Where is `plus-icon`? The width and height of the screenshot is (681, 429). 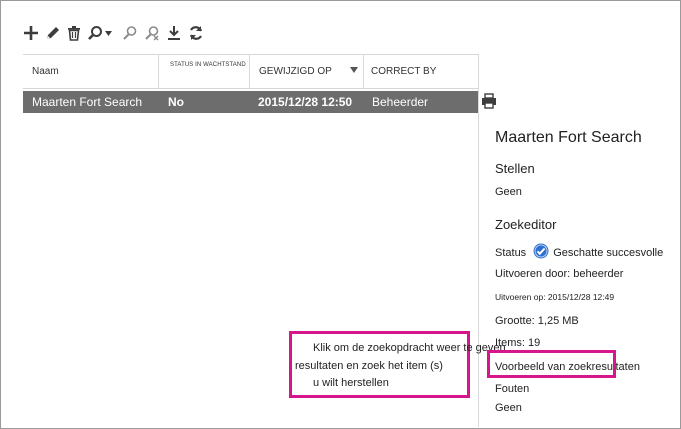 plus-icon is located at coordinates (31, 33).